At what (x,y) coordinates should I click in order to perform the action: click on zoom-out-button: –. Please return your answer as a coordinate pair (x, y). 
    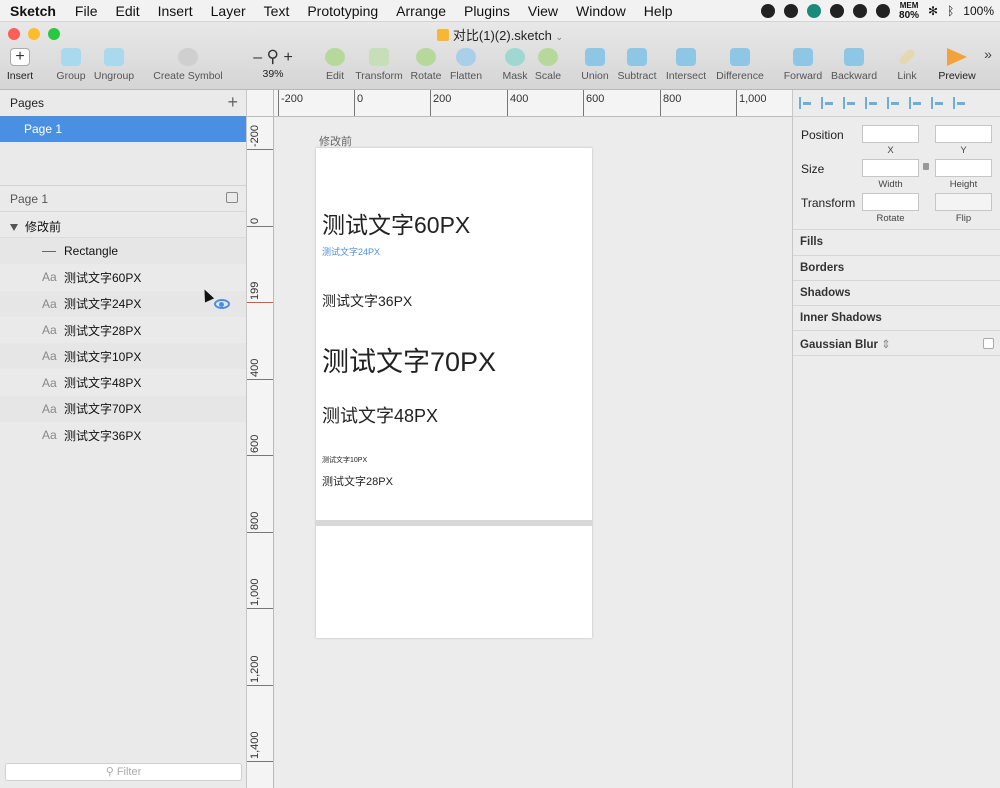
    Looking at the image, I should click on (257, 57).